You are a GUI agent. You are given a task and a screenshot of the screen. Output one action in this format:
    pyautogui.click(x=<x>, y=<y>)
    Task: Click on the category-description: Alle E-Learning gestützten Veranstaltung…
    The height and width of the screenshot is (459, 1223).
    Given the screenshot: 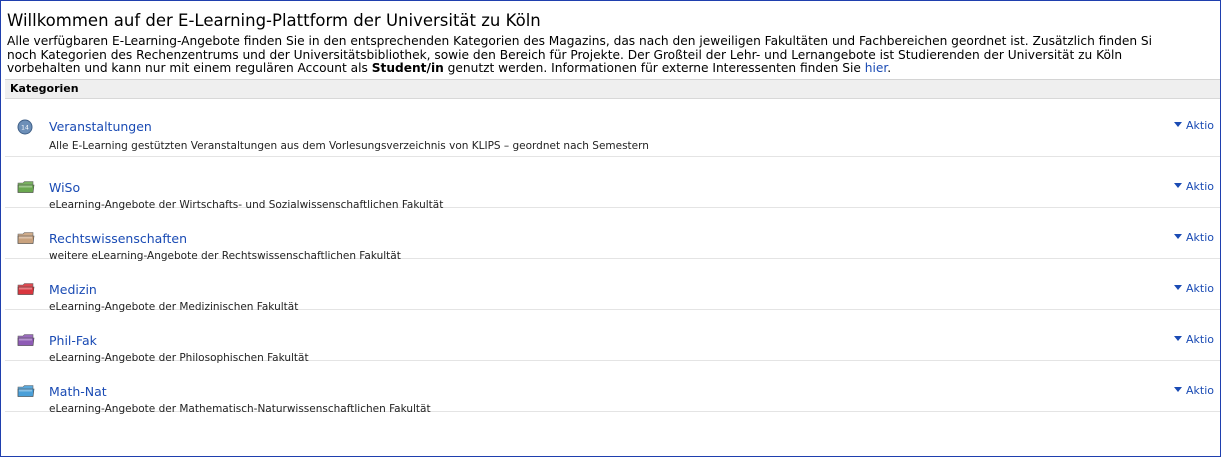 What is the action you would take?
    pyautogui.click(x=349, y=145)
    